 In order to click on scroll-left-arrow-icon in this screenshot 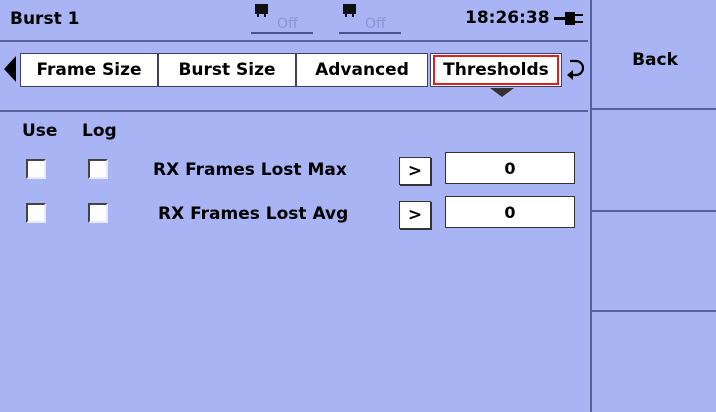, I will do `click(10, 69)`.